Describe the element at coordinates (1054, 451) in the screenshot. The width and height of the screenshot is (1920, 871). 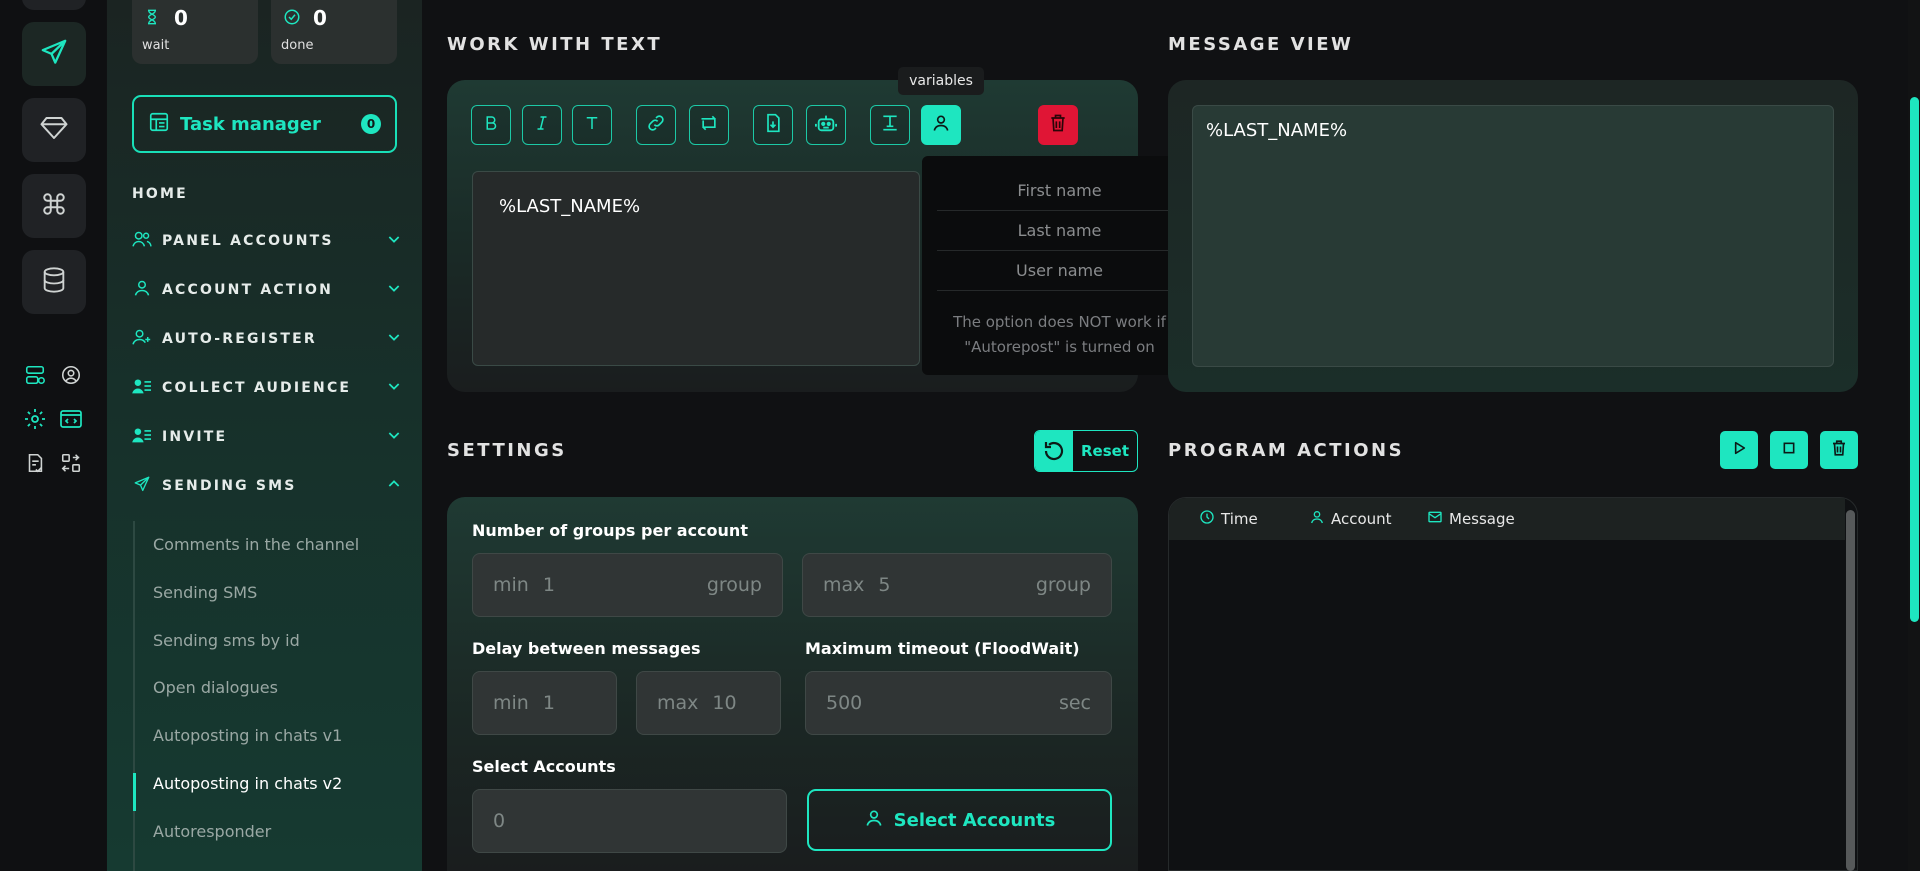
I see `refresh-icon` at that location.